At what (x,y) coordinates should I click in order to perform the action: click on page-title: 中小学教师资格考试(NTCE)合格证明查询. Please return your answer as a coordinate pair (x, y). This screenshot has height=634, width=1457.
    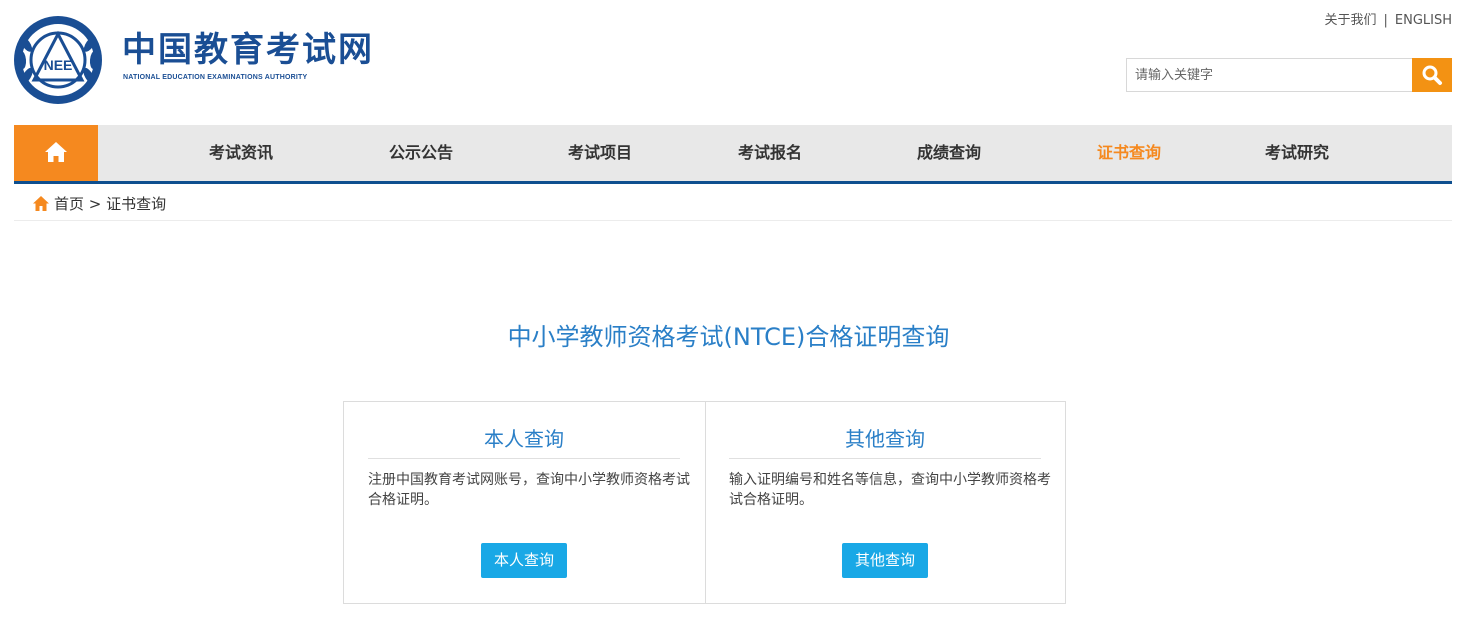
    Looking at the image, I should click on (728, 337).